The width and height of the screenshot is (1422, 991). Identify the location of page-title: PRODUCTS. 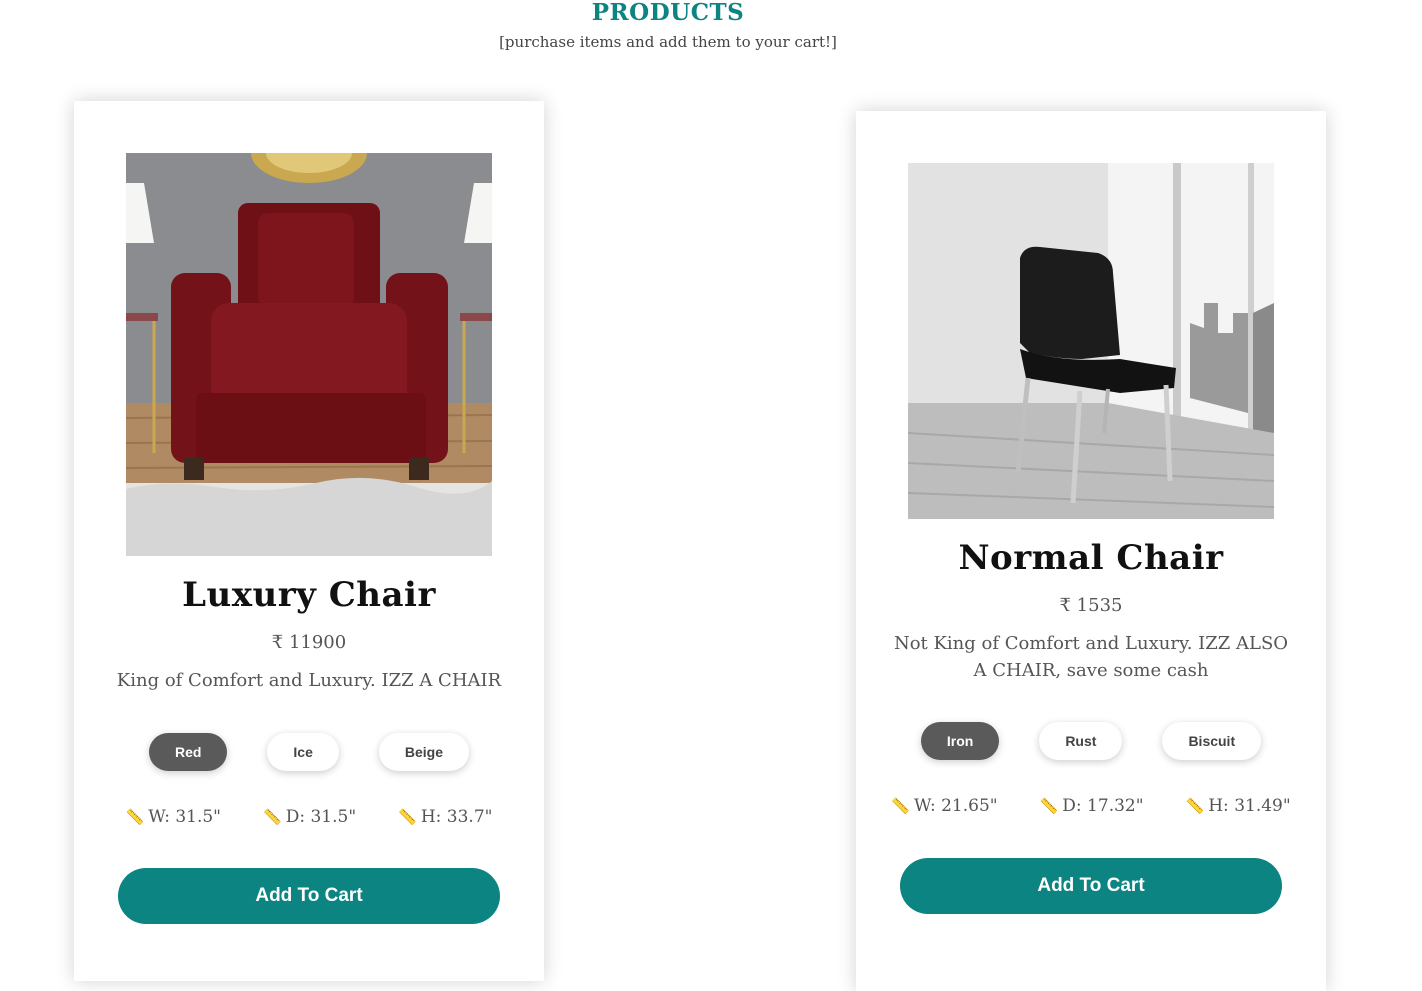
(668, 13).